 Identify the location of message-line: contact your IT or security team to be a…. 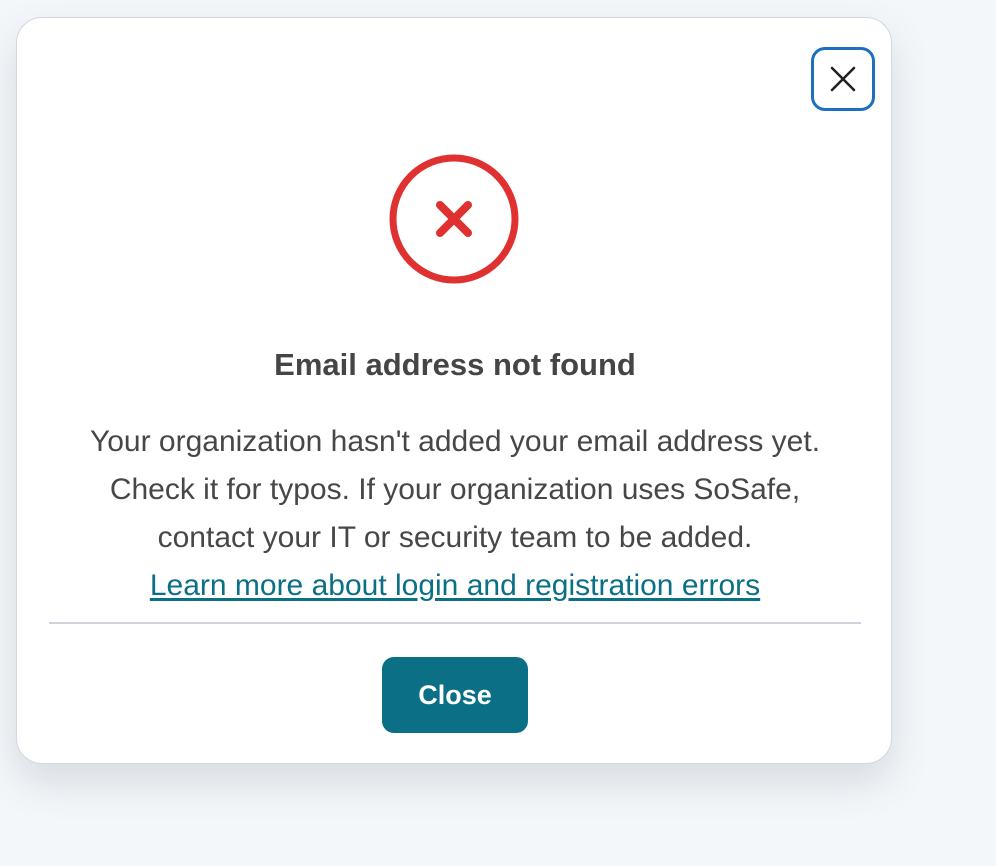
(455, 537).